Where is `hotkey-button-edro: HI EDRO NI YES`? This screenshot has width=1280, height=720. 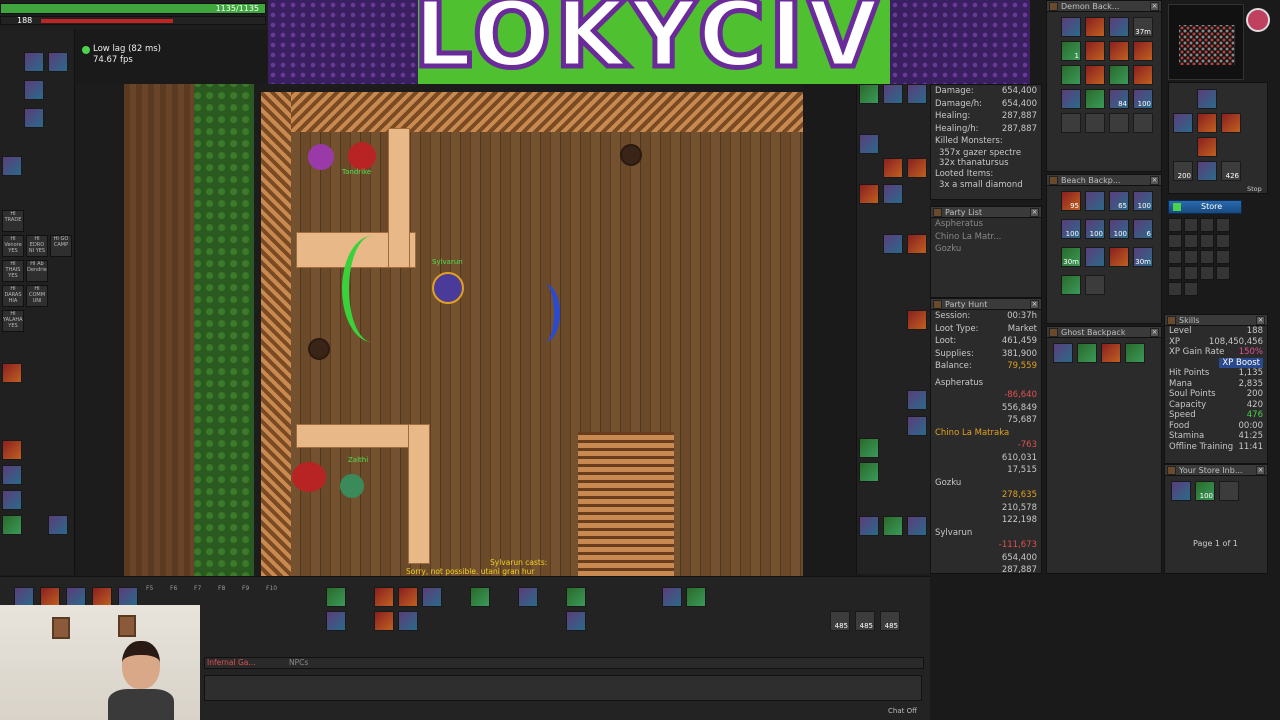
hotkey-button-edro: HI EDRO NI YES is located at coordinates (37, 246).